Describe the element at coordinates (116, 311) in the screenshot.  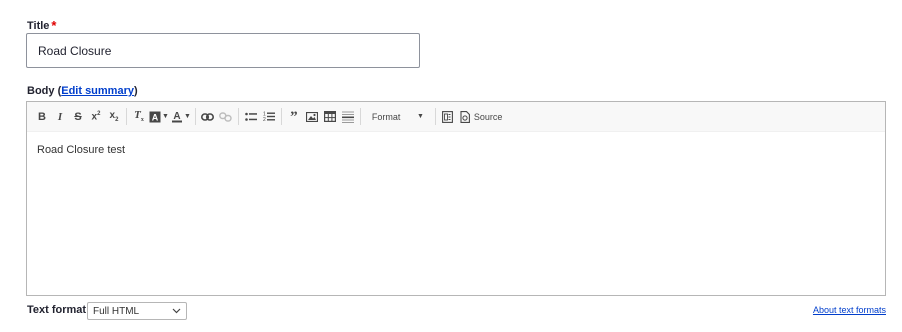
I see `text-format-selected: Full HTML` at that location.